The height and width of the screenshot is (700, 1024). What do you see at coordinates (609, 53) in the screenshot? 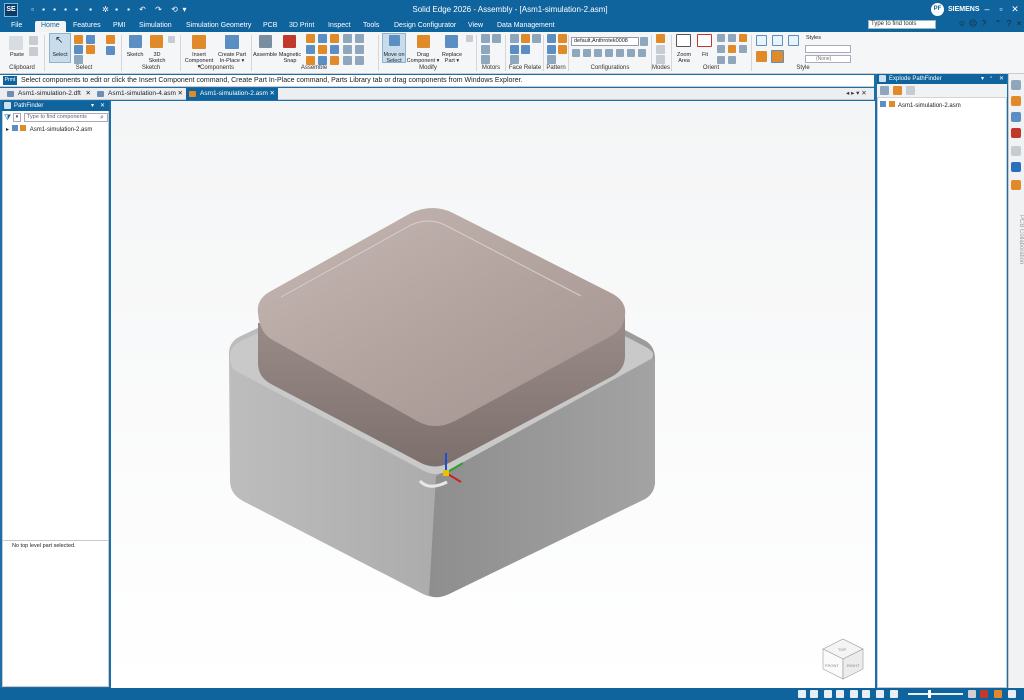
I see `config-tool-4-icon` at bounding box center [609, 53].